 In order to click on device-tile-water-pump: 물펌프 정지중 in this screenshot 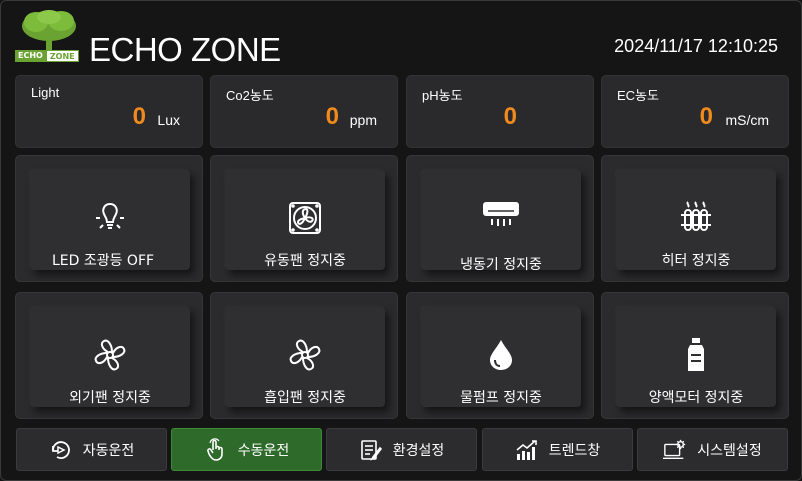, I will do `click(500, 355)`.